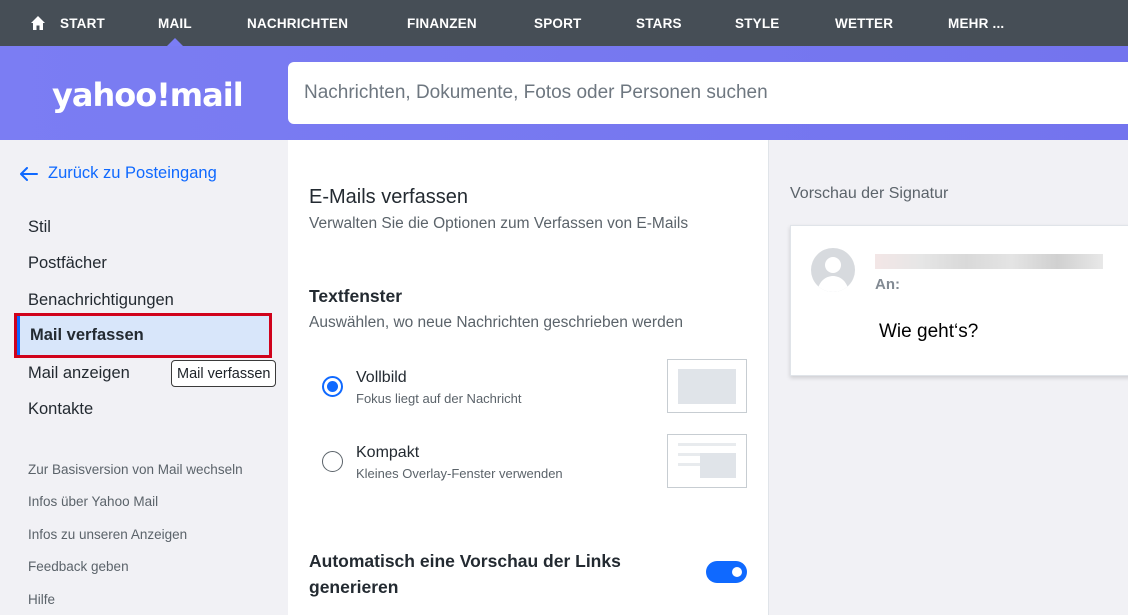 This screenshot has width=1128, height=615. I want to click on about-yahoo-mail-link: Infos über Yahoo Mail, so click(93, 501).